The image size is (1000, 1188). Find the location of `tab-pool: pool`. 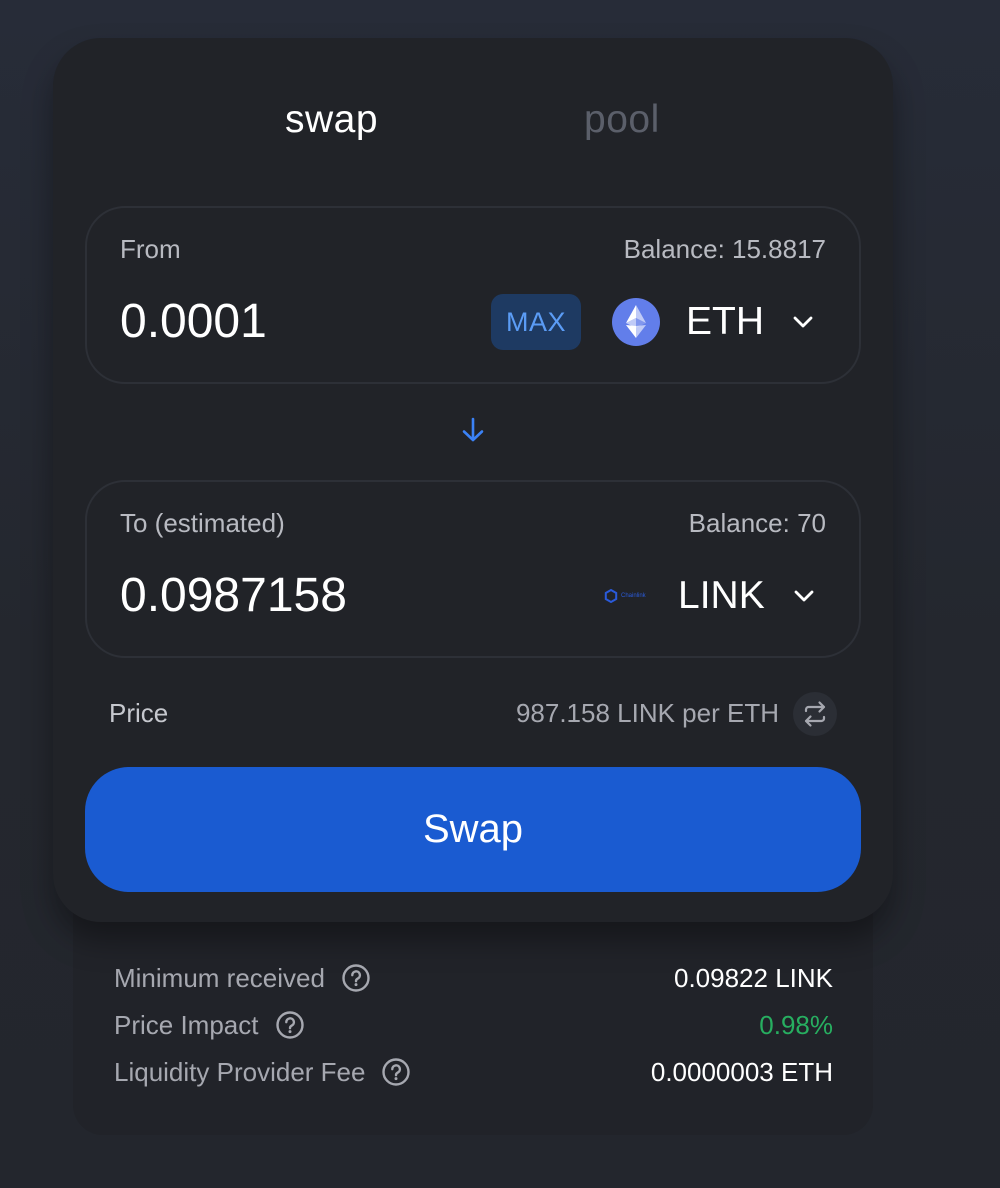

tab-pool: pool is located at coordinates (622, 120).